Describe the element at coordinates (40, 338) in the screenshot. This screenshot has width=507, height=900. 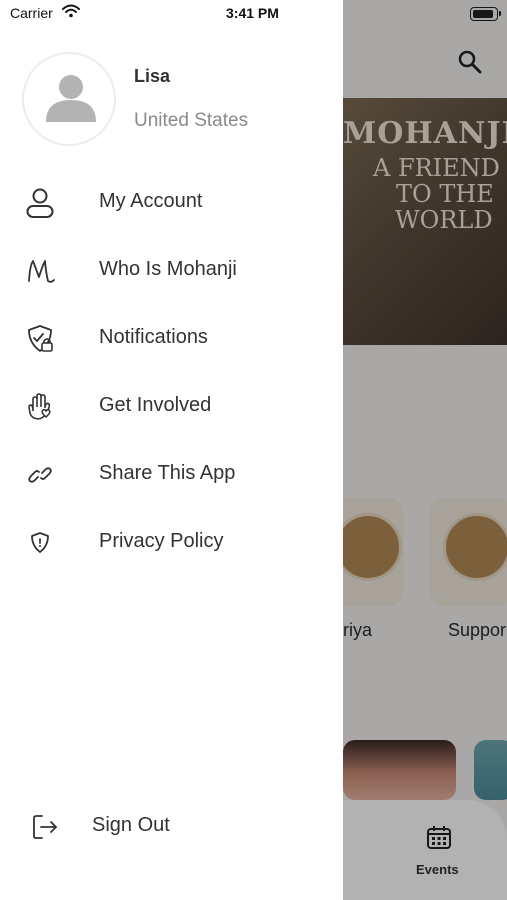
I see `shield-lock-icon` at that location.